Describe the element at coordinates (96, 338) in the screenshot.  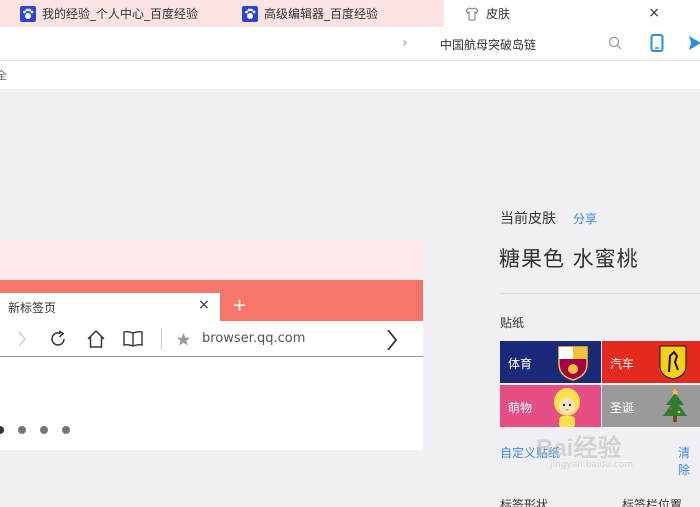
I see `home-icon` at that location.